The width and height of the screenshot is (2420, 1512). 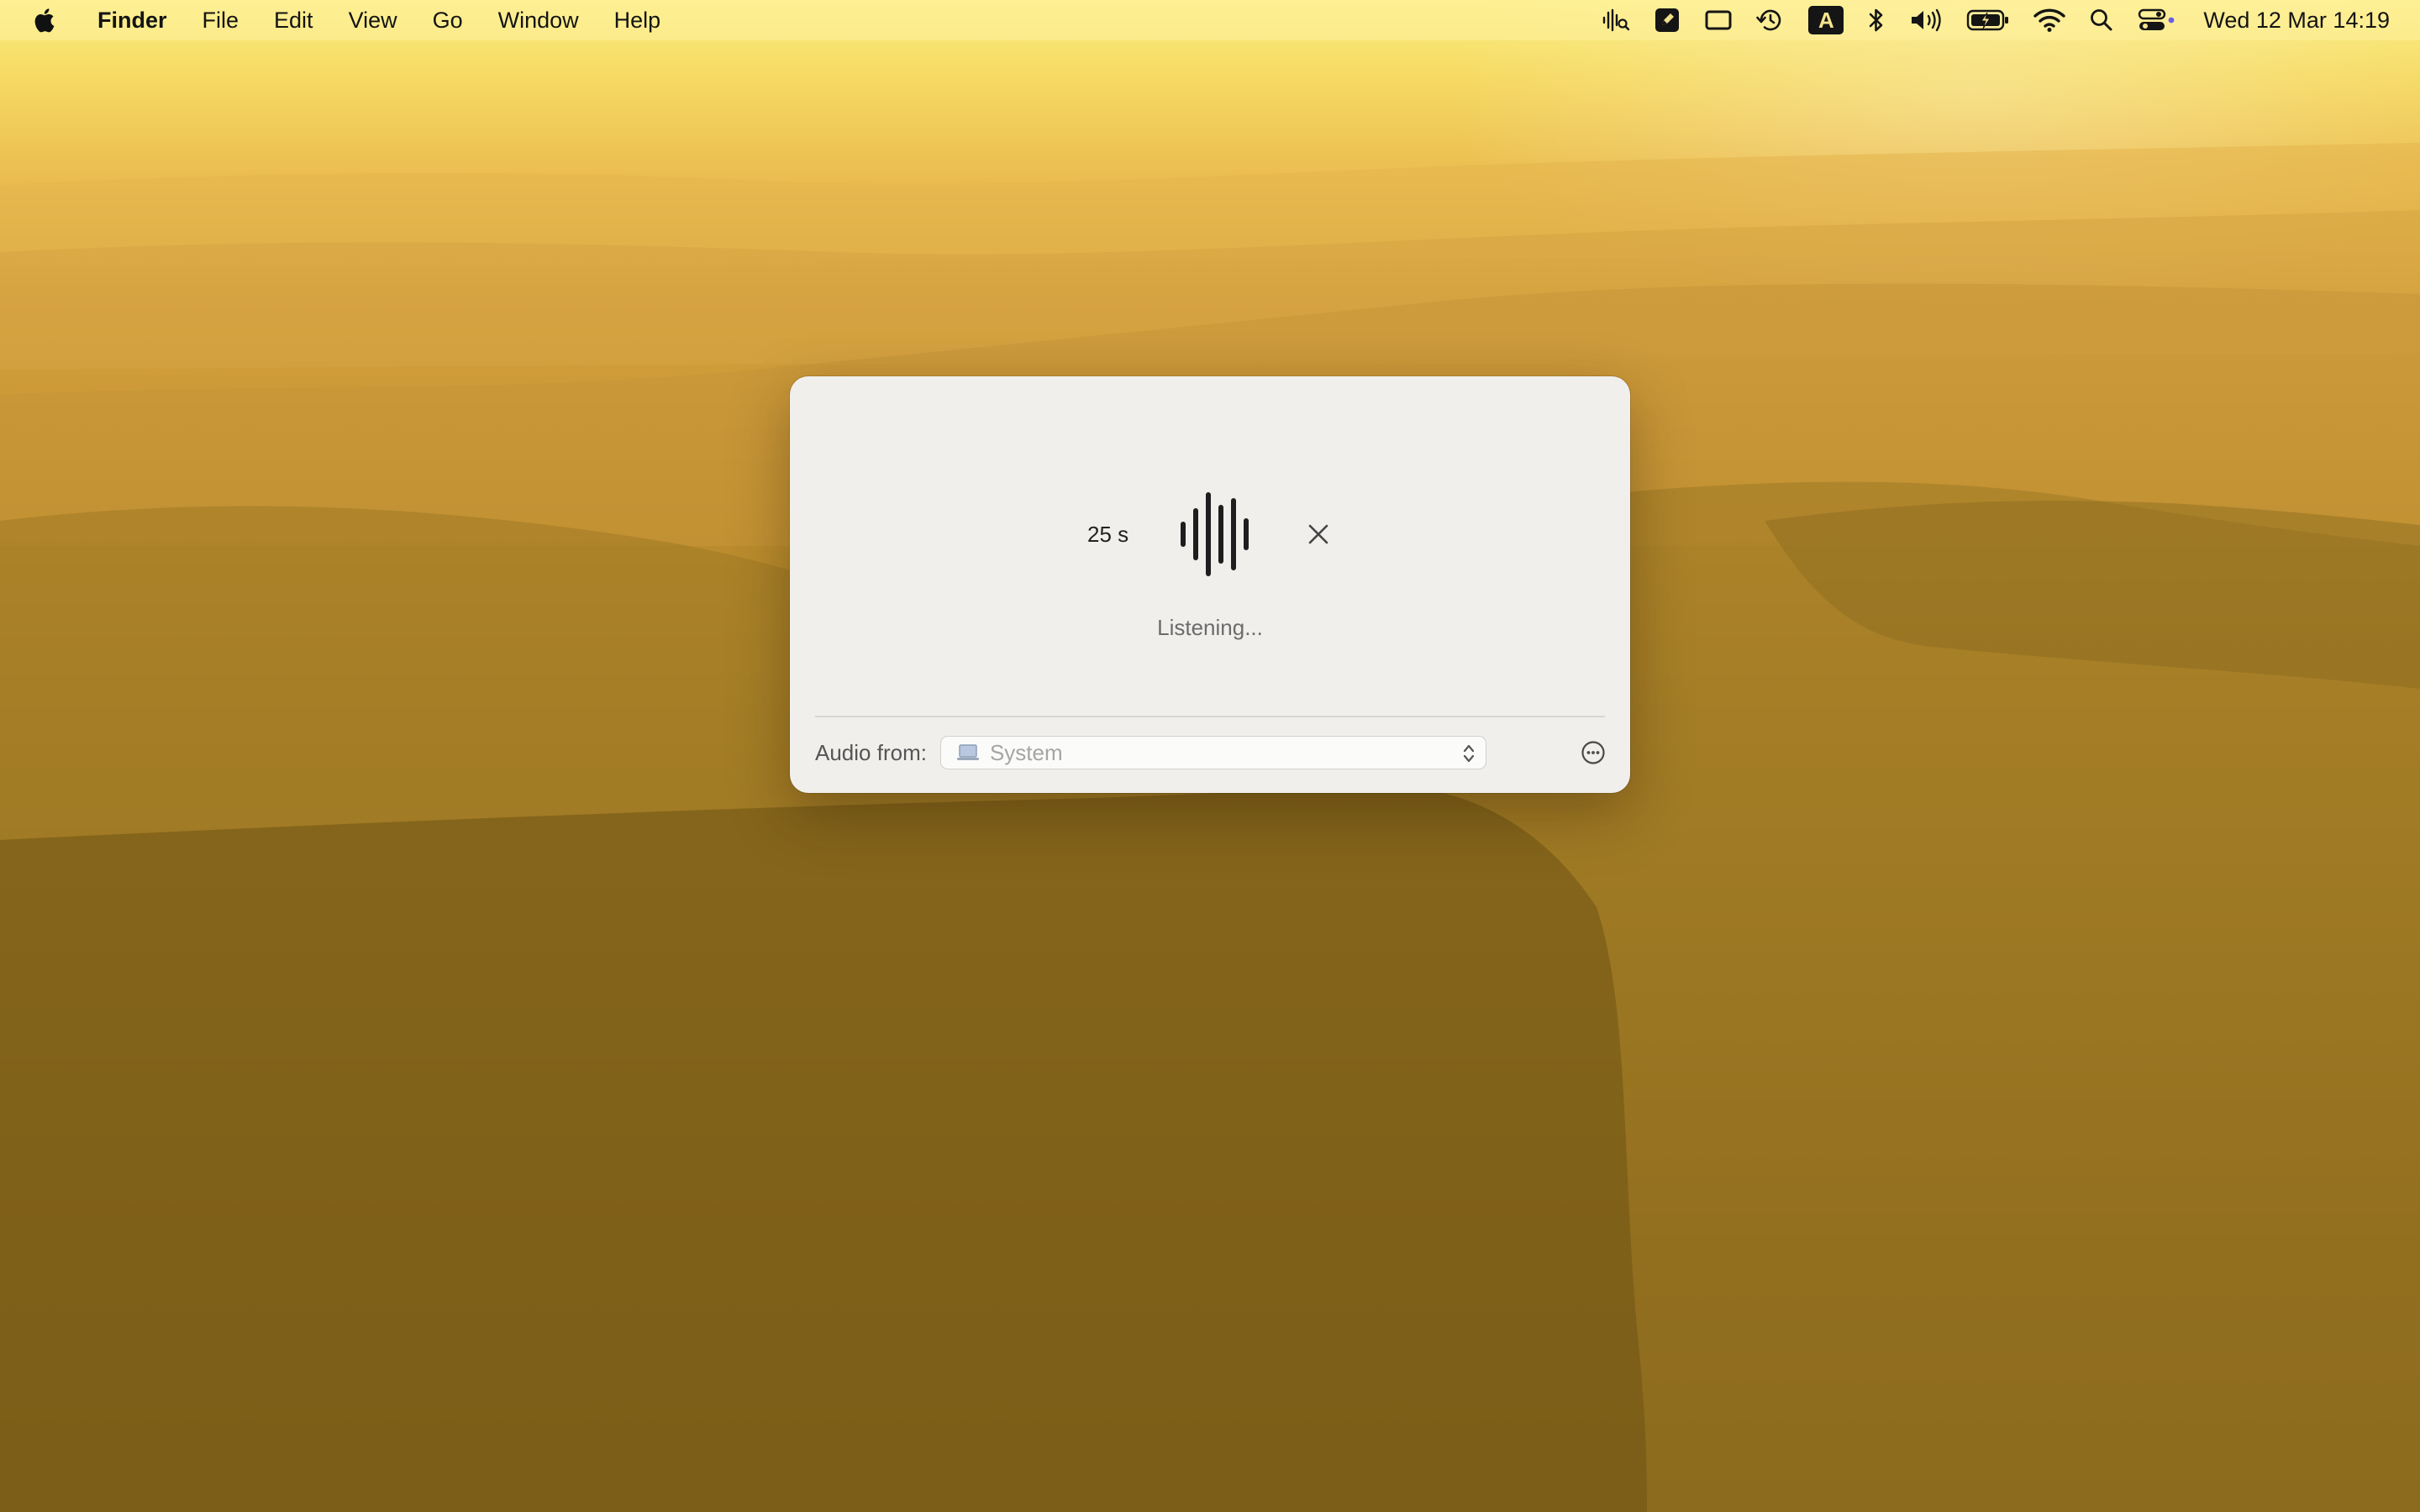 I want to click on bluetooth-icon, so click(x=1876, y=20).